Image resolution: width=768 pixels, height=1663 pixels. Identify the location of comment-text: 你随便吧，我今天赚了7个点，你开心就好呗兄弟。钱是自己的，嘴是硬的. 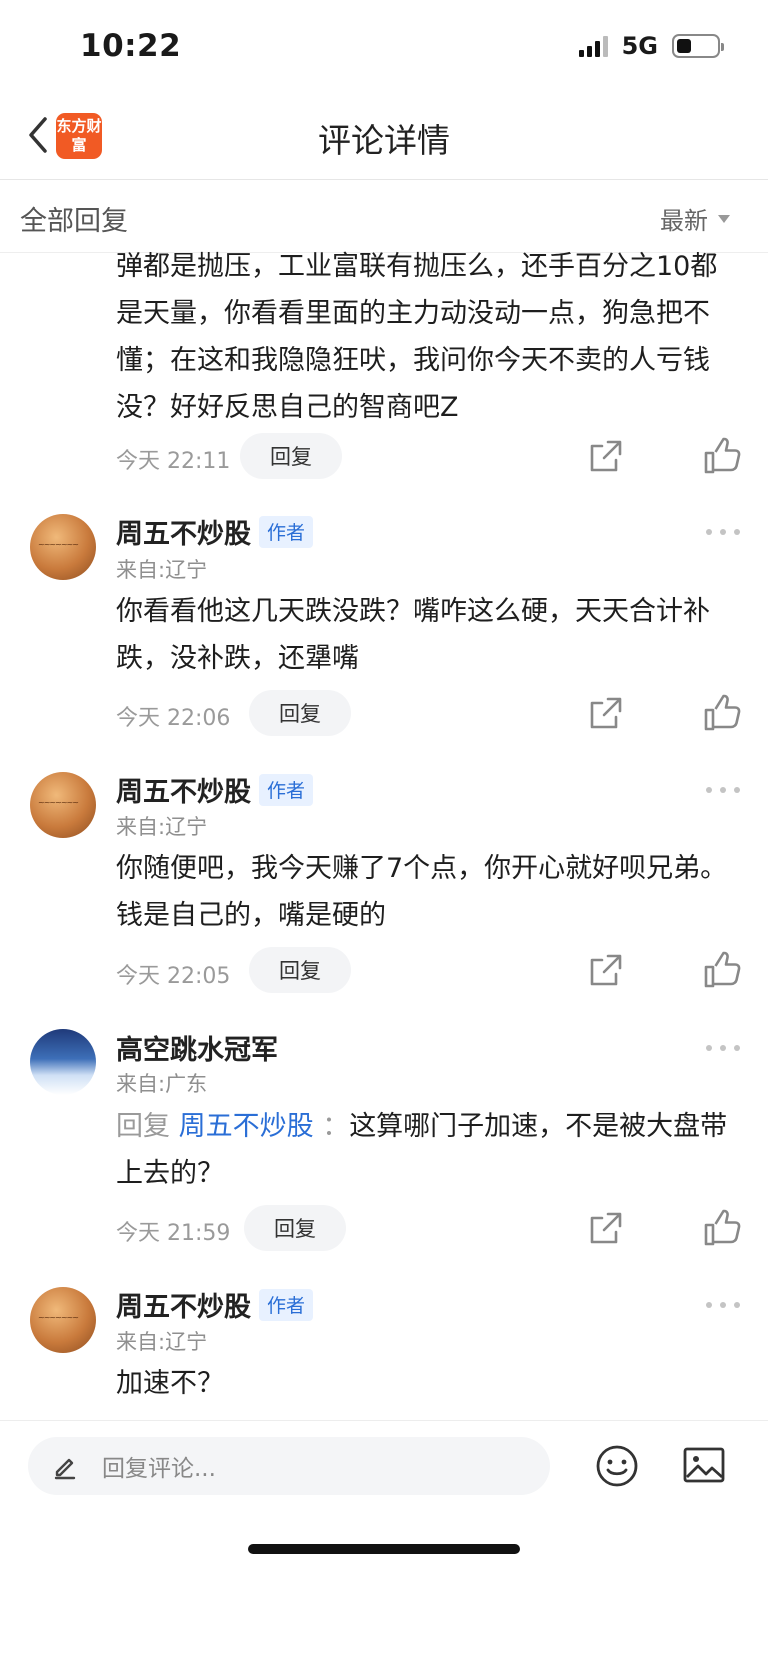
(422, 892).